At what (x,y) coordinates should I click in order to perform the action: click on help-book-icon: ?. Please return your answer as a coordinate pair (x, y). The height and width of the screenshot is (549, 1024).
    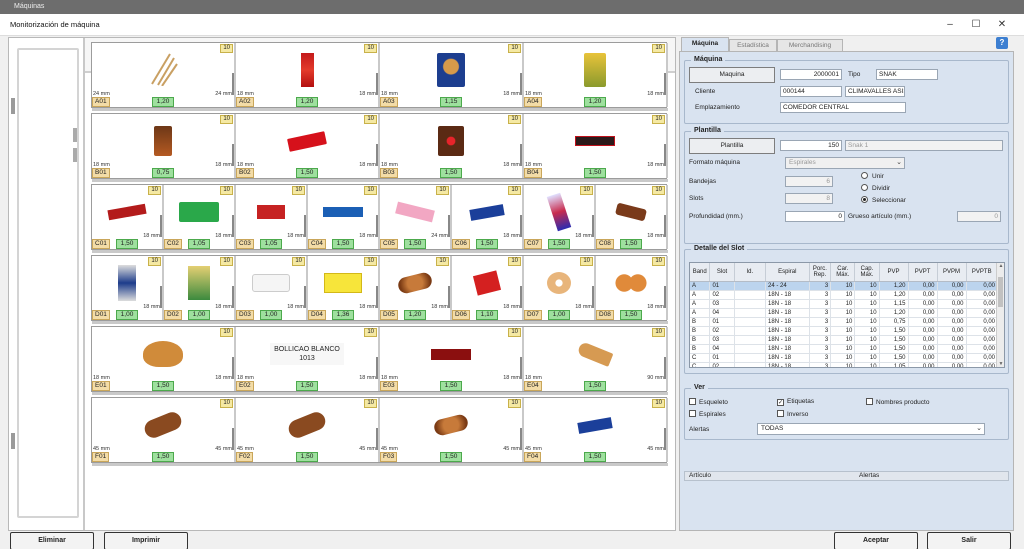
    Looking at the image, I should click on (1002, 43).